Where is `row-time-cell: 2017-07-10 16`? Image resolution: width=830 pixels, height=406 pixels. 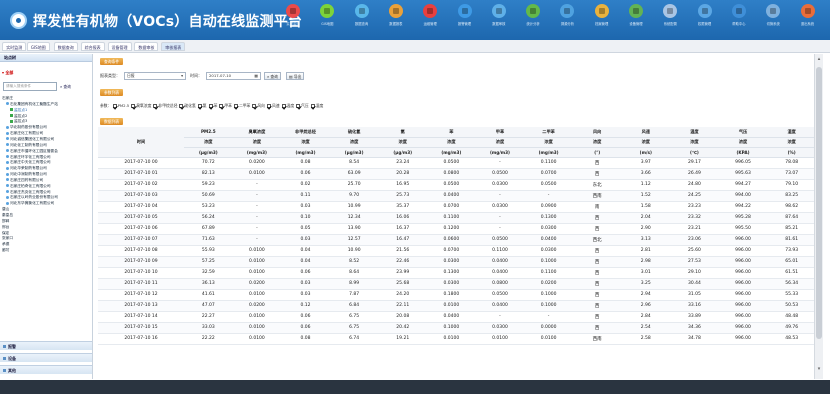
row-time-cell: 2017-07-10 16 is located at coordinates (141, 339).